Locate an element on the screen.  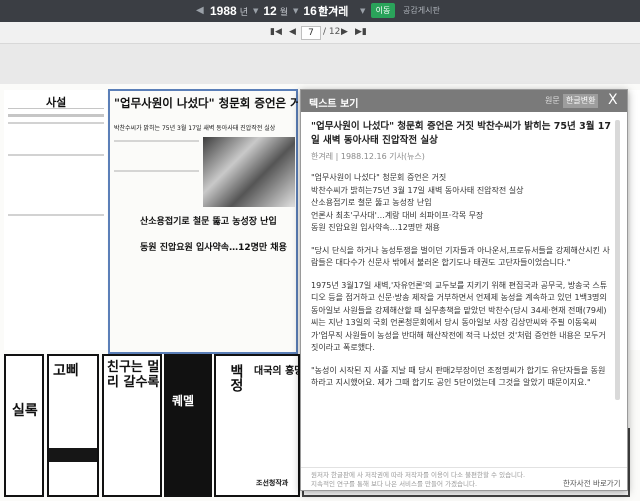
board-link: 공감게시판 is located at coordinates (421, 10).